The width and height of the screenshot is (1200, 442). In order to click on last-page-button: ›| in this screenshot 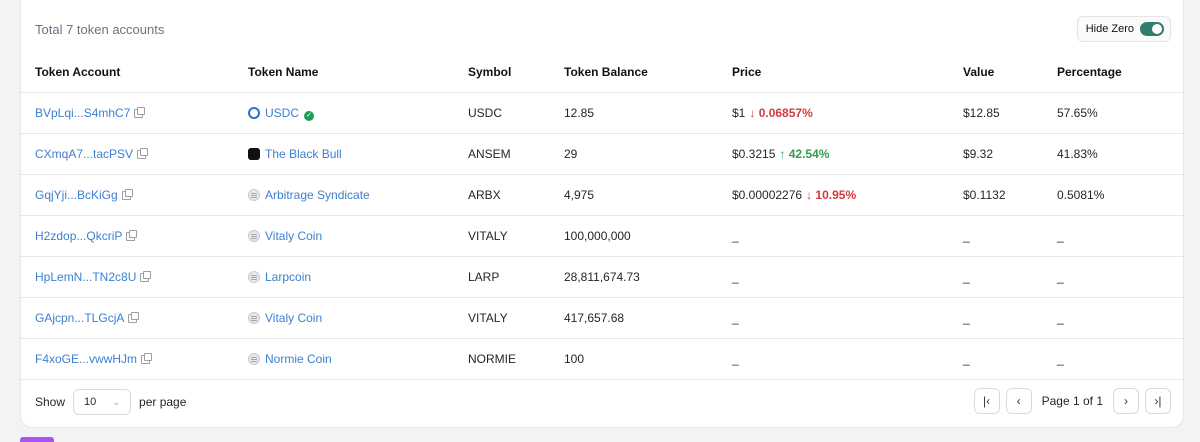, I will do `click(1158, 401)`.